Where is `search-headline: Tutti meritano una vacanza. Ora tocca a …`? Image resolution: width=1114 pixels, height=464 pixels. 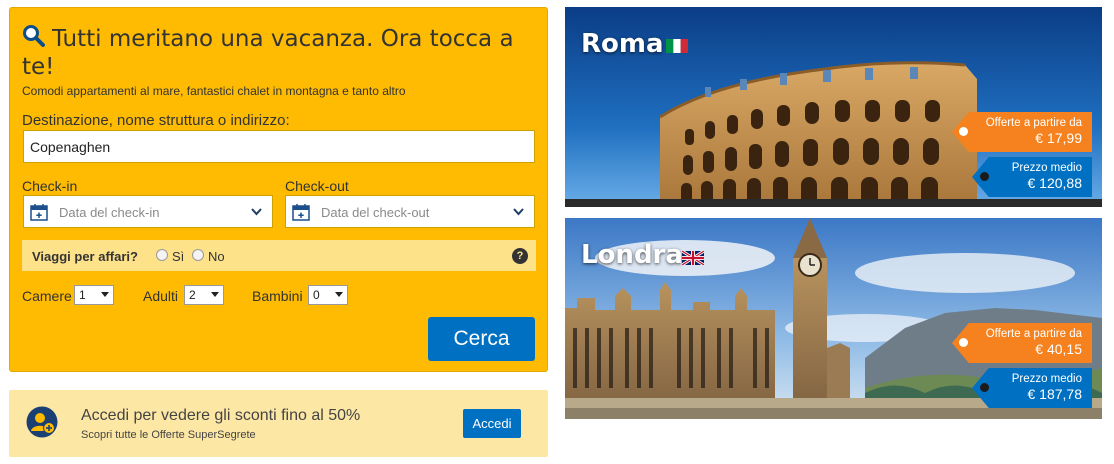 search-headline: Tutti meritano una vacanza. Ora tocca a … is located at coordinates (274, 52).